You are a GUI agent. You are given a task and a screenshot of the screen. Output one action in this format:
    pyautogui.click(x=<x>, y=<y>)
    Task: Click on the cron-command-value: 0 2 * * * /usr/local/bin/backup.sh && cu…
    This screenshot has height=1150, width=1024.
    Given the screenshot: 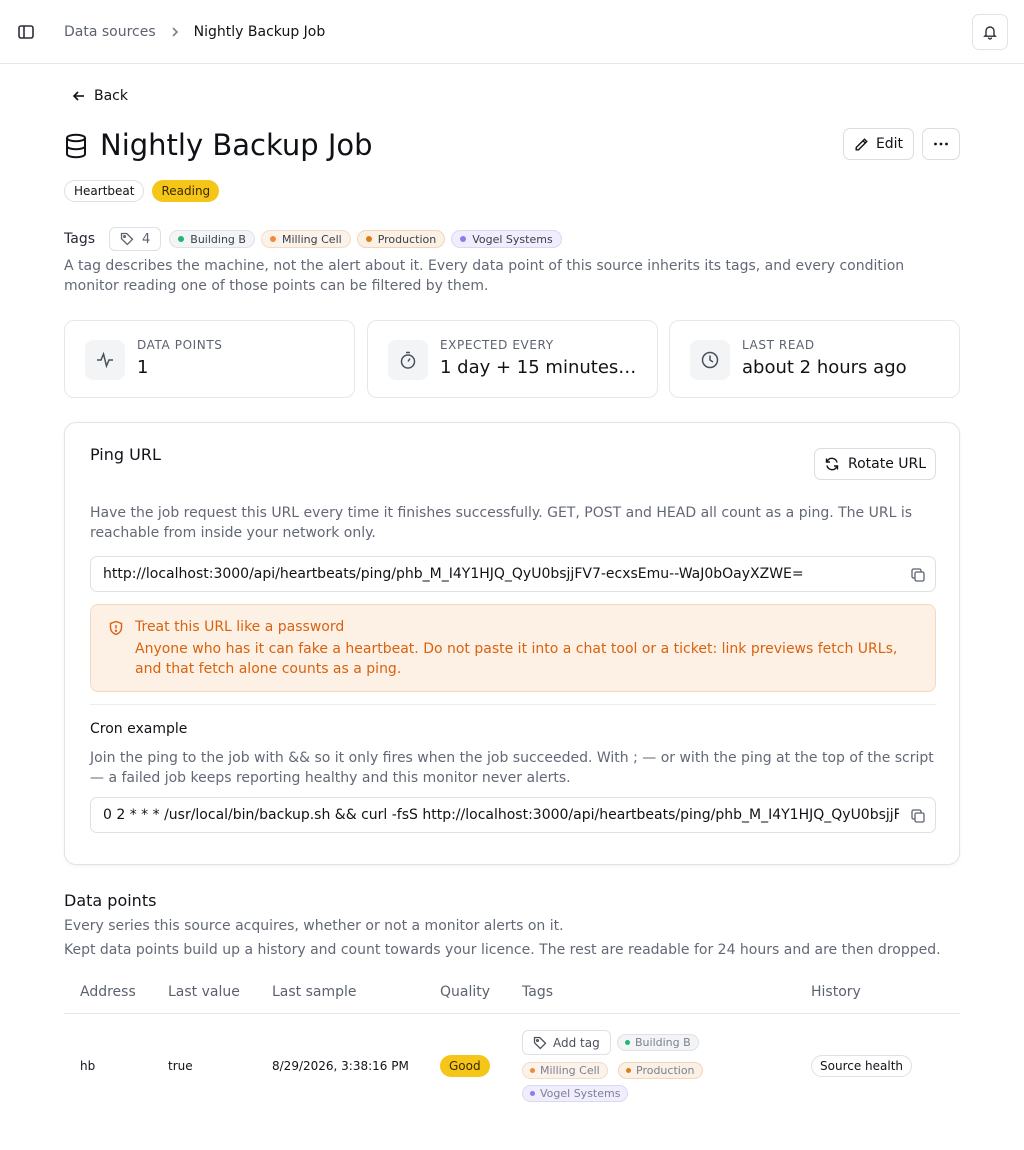 What is the action you would take?
    pyautogui.click(x=501, y=815)
    